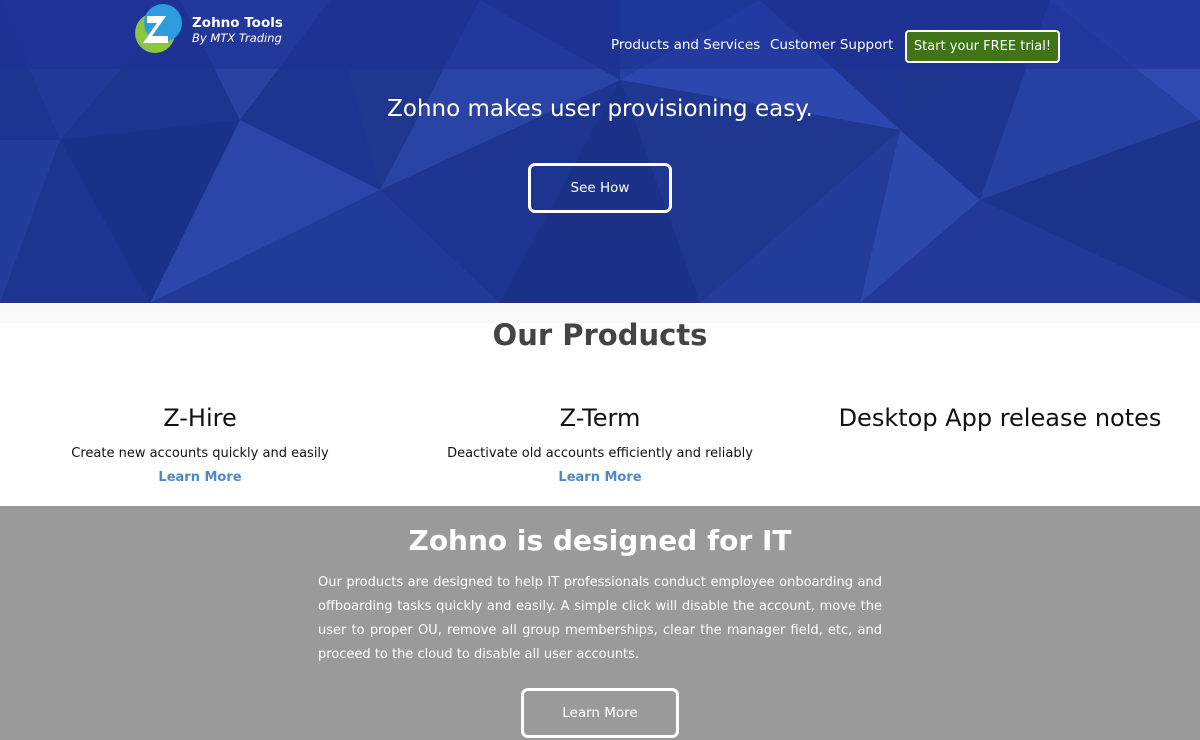 The width and height of the screenshot is (1200, 740). What do you see at coordinates (237, 23) in the screenshot?
I see `logo-title: Zohno Tools` at bounding box center [237, 23].